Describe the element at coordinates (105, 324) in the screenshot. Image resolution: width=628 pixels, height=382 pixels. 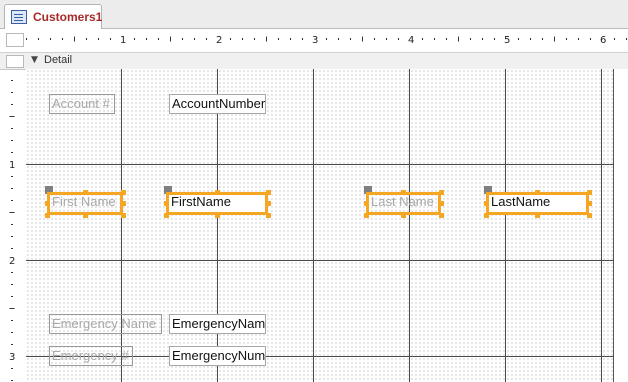
I see `emergency-name-label: Emergency Name` at that location.